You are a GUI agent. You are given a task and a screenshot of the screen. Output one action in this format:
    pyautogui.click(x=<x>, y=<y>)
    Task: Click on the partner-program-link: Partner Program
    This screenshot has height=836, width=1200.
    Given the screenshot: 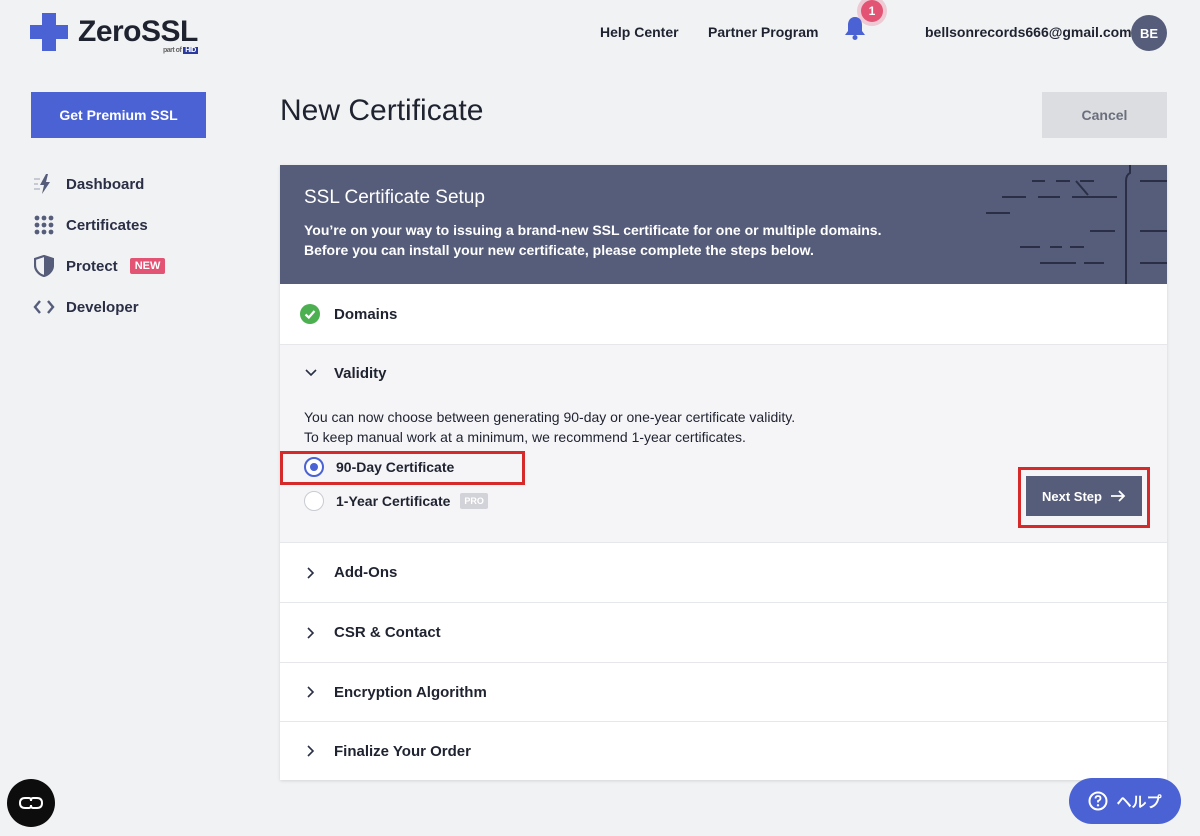 What is the action you would take?
    pyautogui.click(x=763, y=32)
    